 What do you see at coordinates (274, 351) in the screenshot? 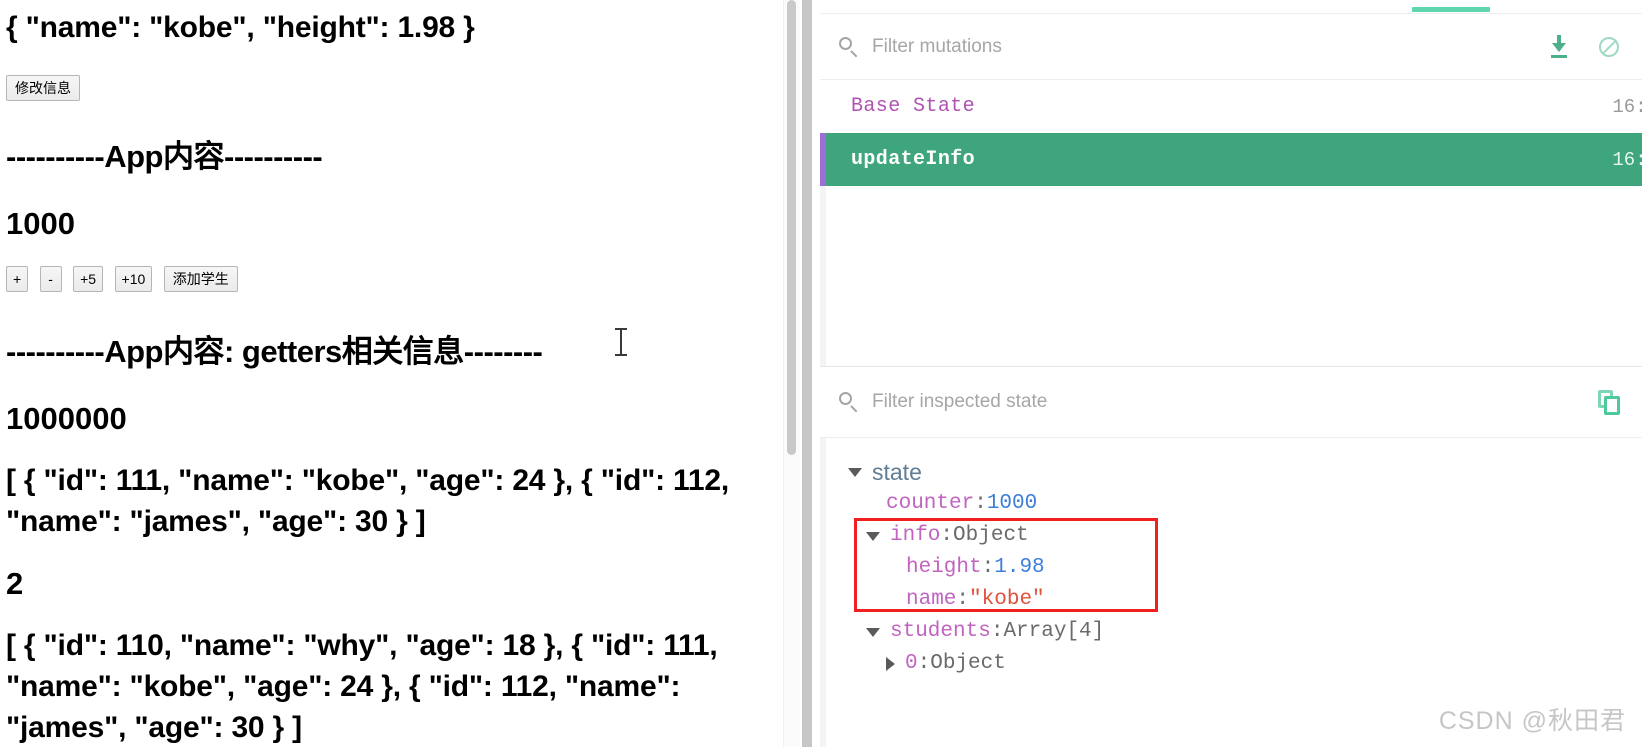
I see `getters-section-heading: ----------App内容: getters相关信息--------` at bounding box center [274, 351].